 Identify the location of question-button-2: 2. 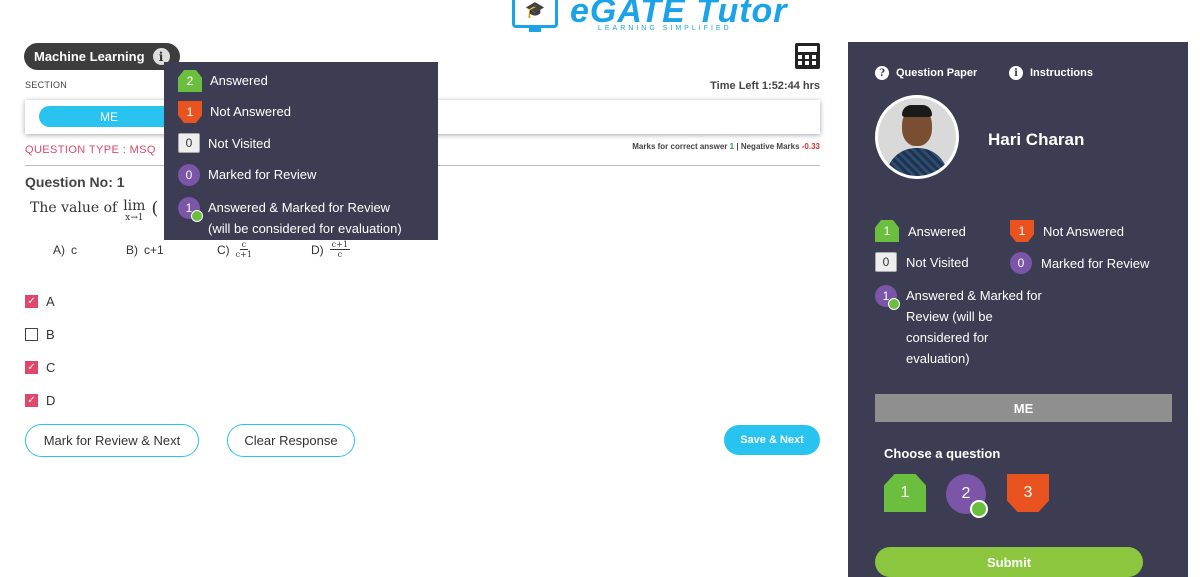
(967, 496).